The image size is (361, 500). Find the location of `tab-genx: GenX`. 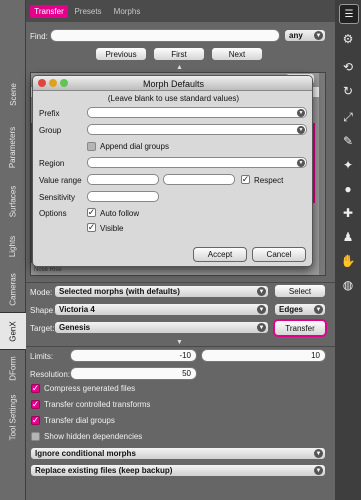

tab-genx: GenX is located at coordinates (13, 331).